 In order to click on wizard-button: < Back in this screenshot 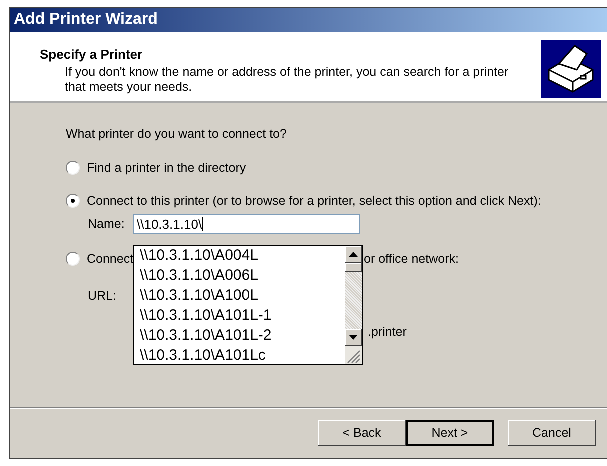, I will do `click(362, 433)`.